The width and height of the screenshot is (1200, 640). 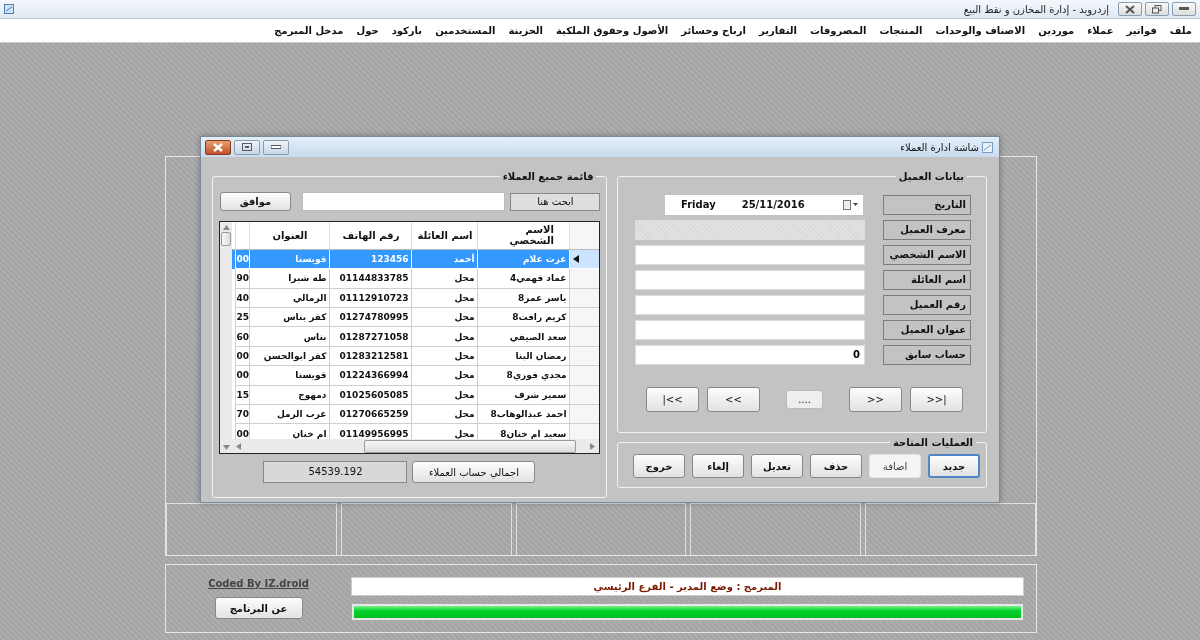 What do you see at coordinates (1056, 30) in the screenshot?
I see `menu-item: موردين` at bounding box center [1056, 30].